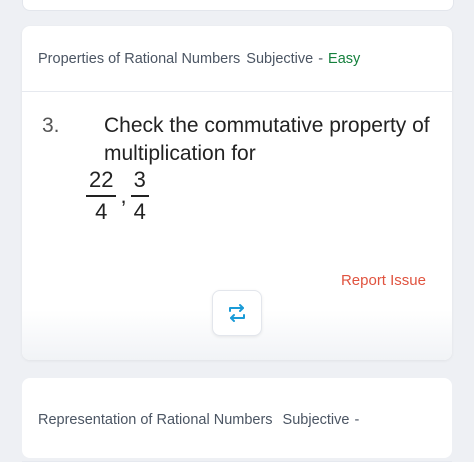 This screenshot has width=474, height=462. I want to click on next-topic-label: Representation of Rational Numbers, so click(155, 419).